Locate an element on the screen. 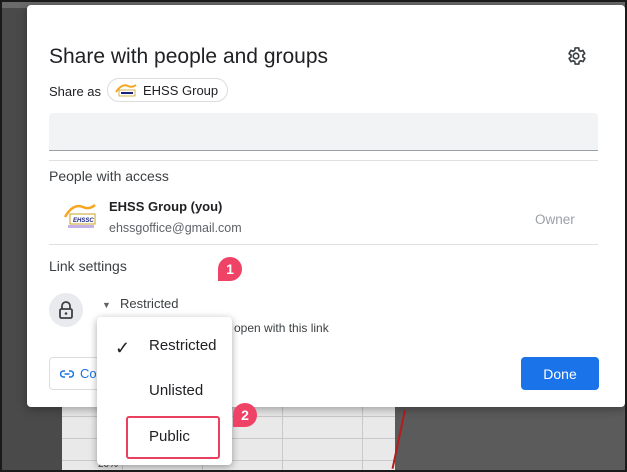  link-settings-heading: Link settings is located at coordinates (88, 266).